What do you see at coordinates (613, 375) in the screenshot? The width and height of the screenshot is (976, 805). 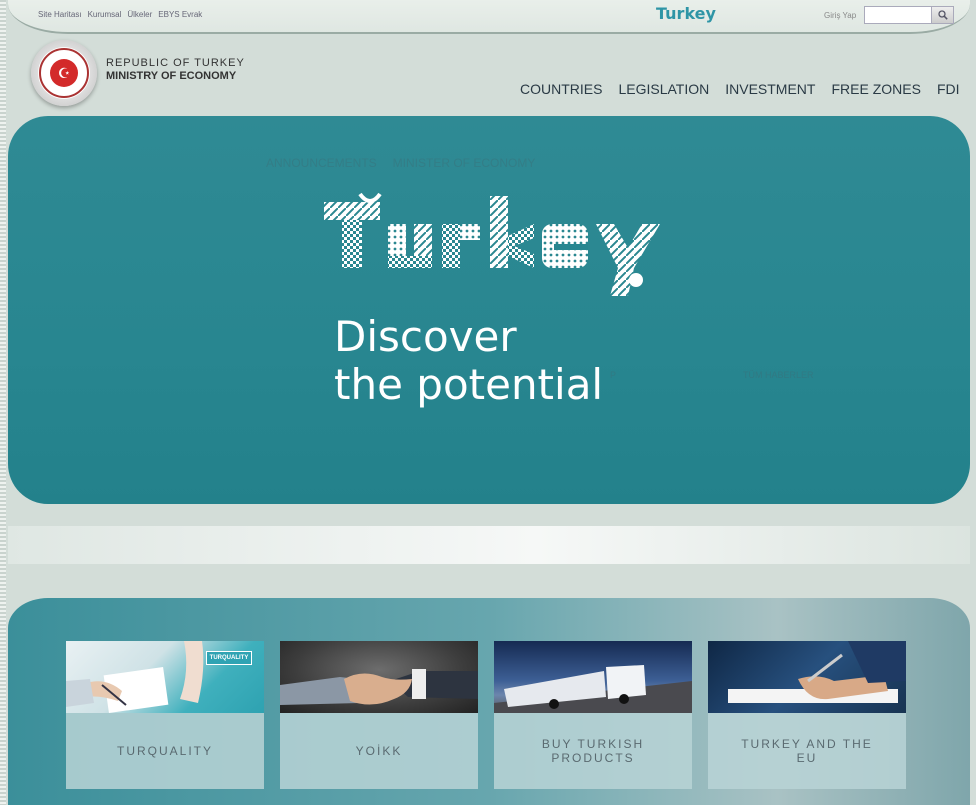 I see `hero-faint-text: P` at bounding box center [613, 375].